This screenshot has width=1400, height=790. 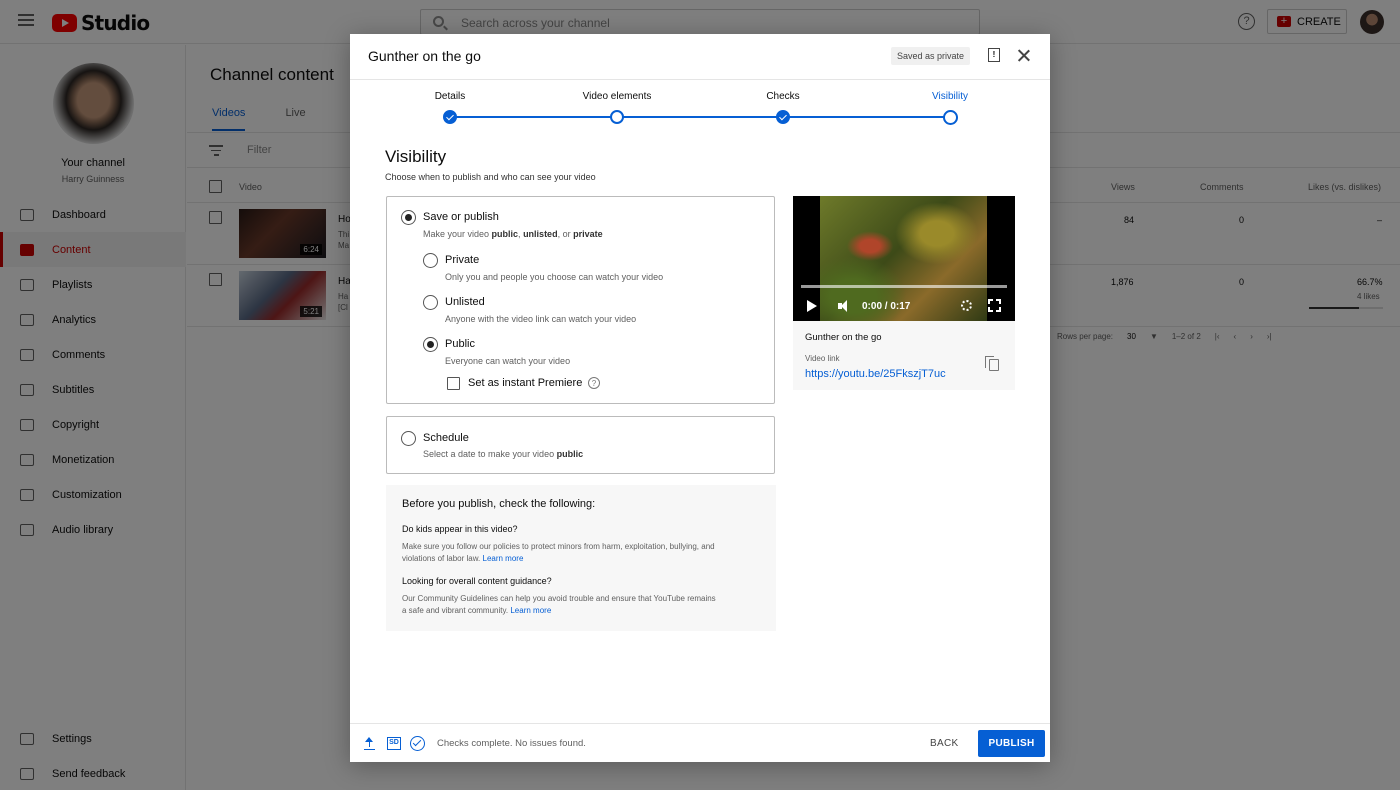 I want to click on step-checks-check-icon, so click(x=783, y=117).